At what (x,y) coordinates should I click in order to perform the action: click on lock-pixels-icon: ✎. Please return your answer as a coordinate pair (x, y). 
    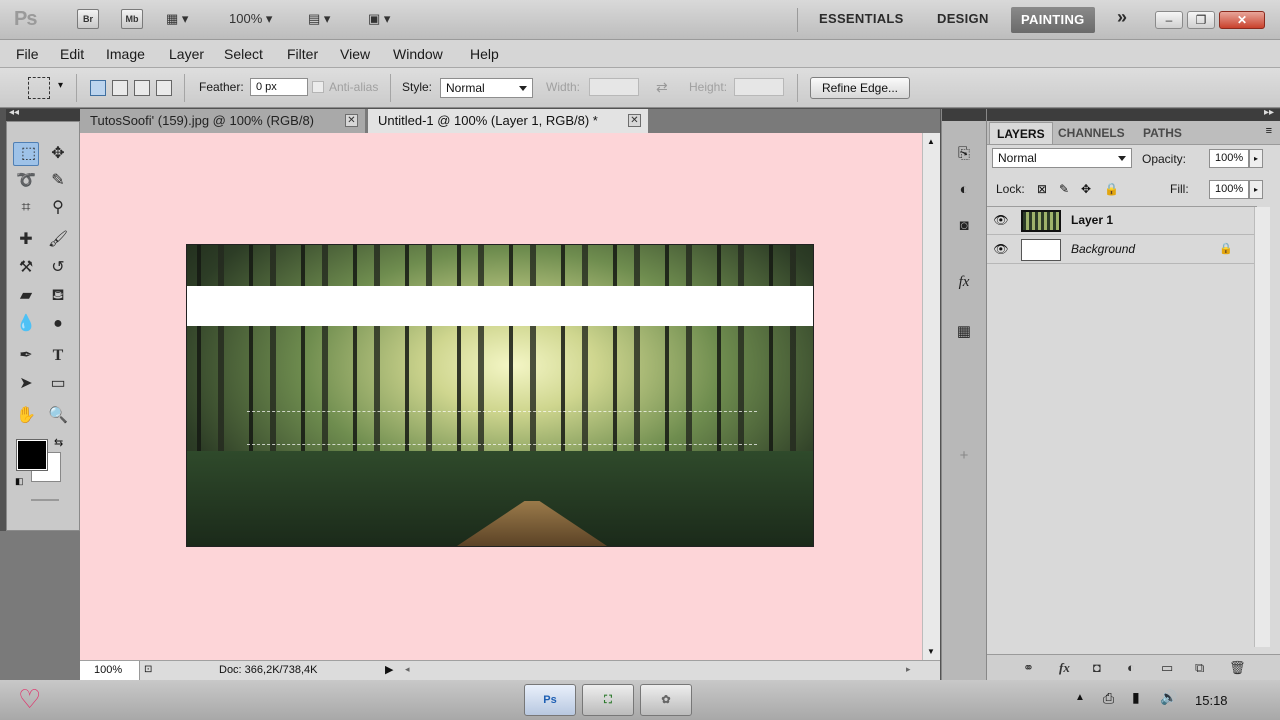
    Looking at the image, I should click on (1064, 189).